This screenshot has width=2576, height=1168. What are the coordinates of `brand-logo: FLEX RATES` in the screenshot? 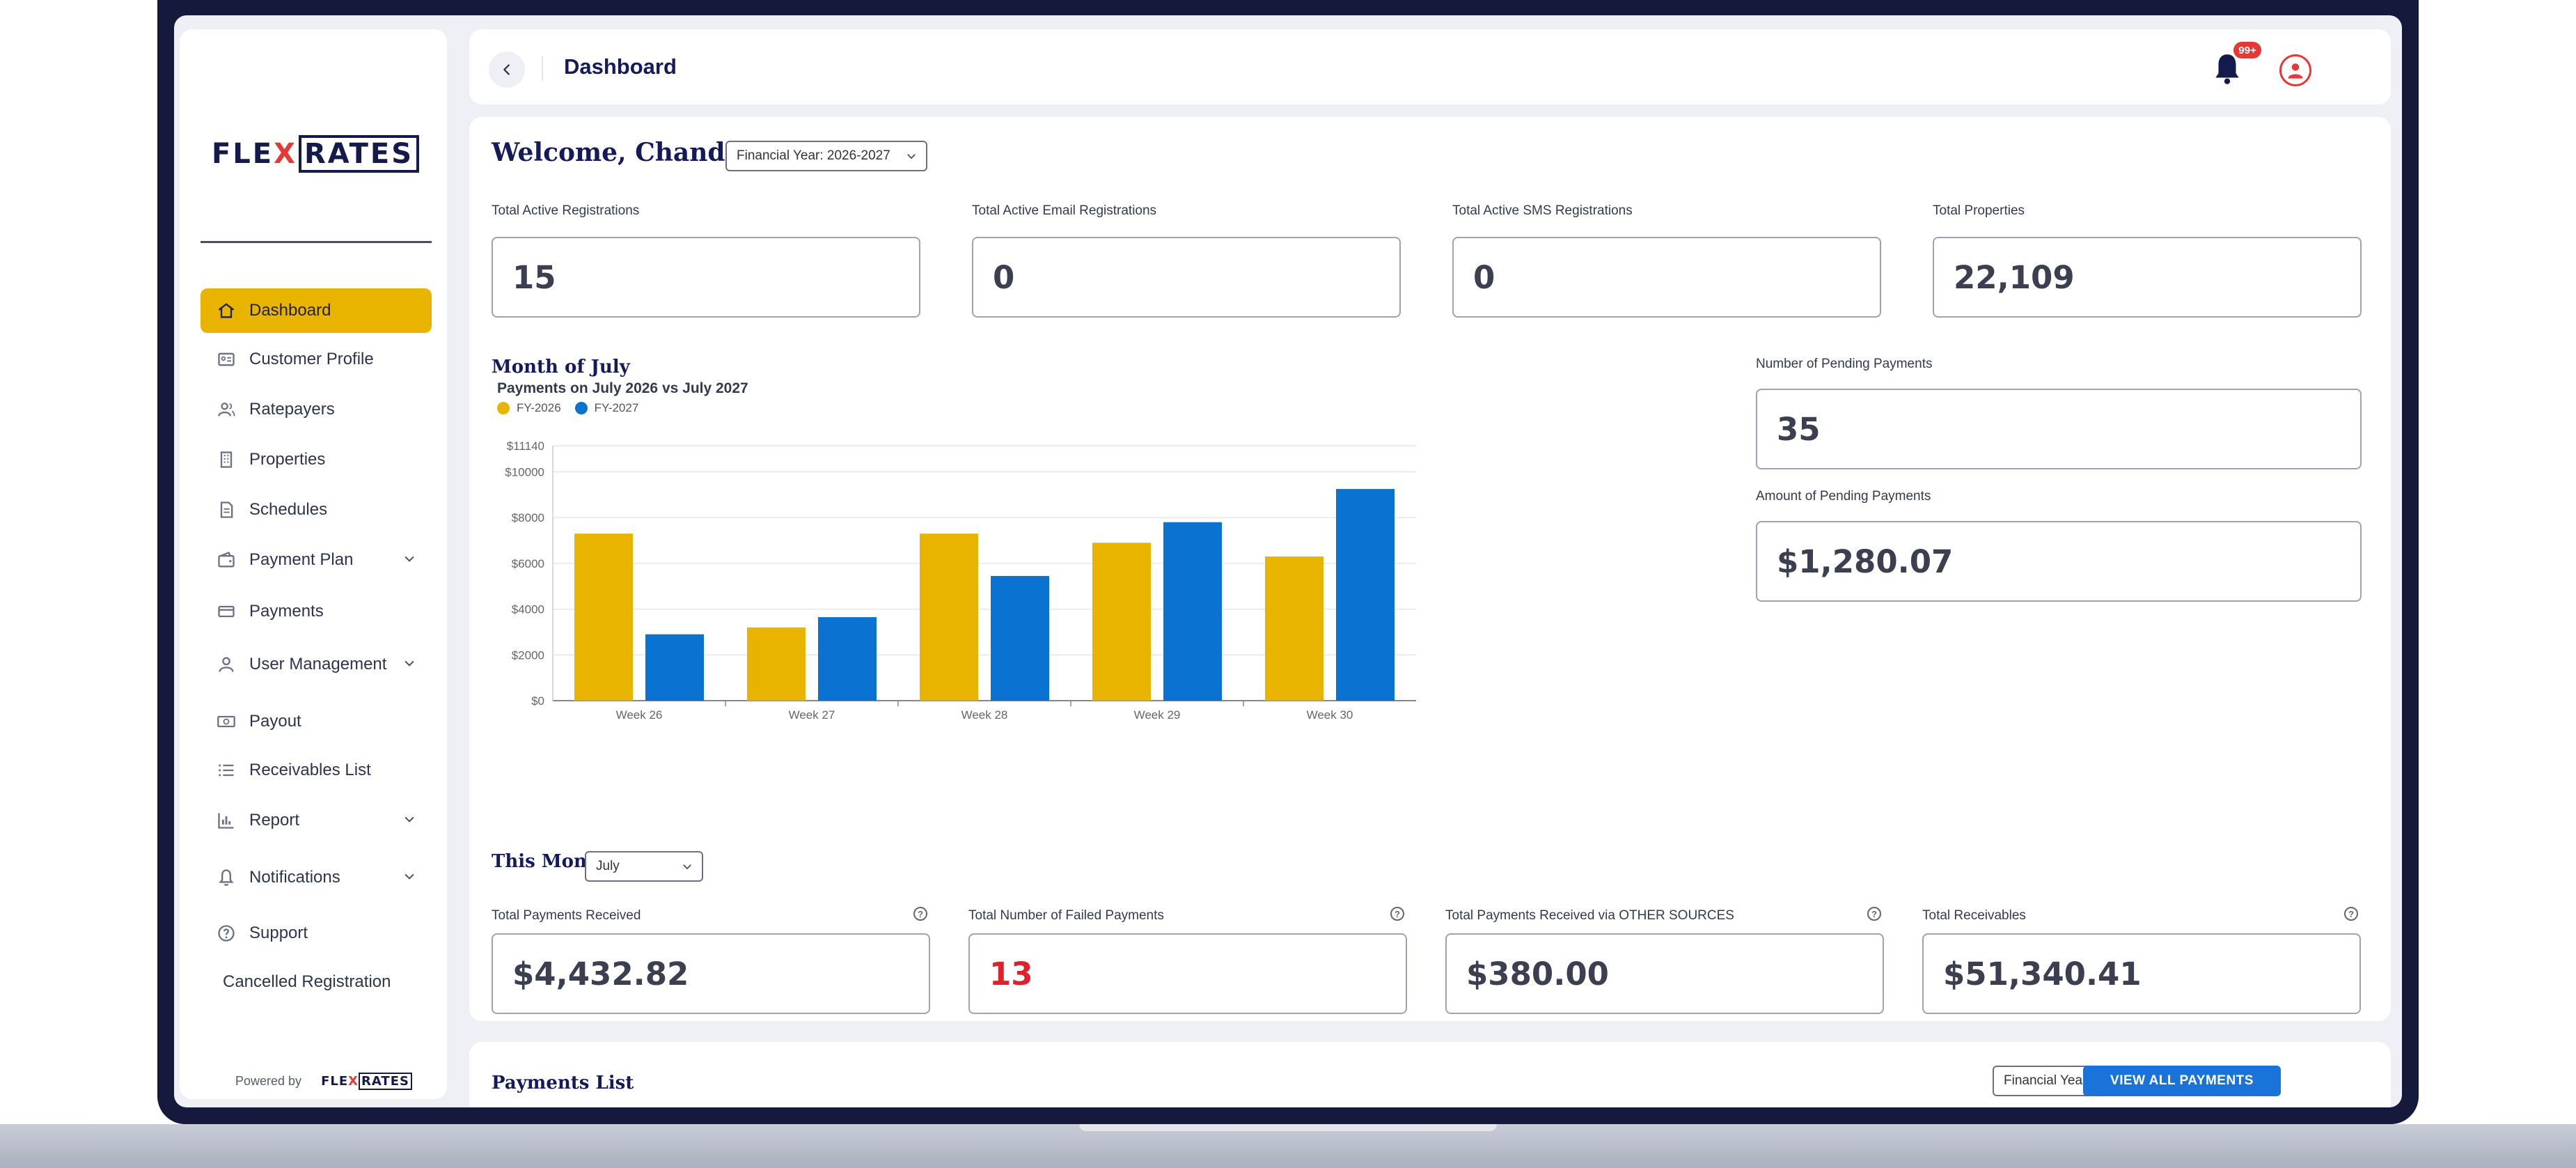 It's located at (316, 154).